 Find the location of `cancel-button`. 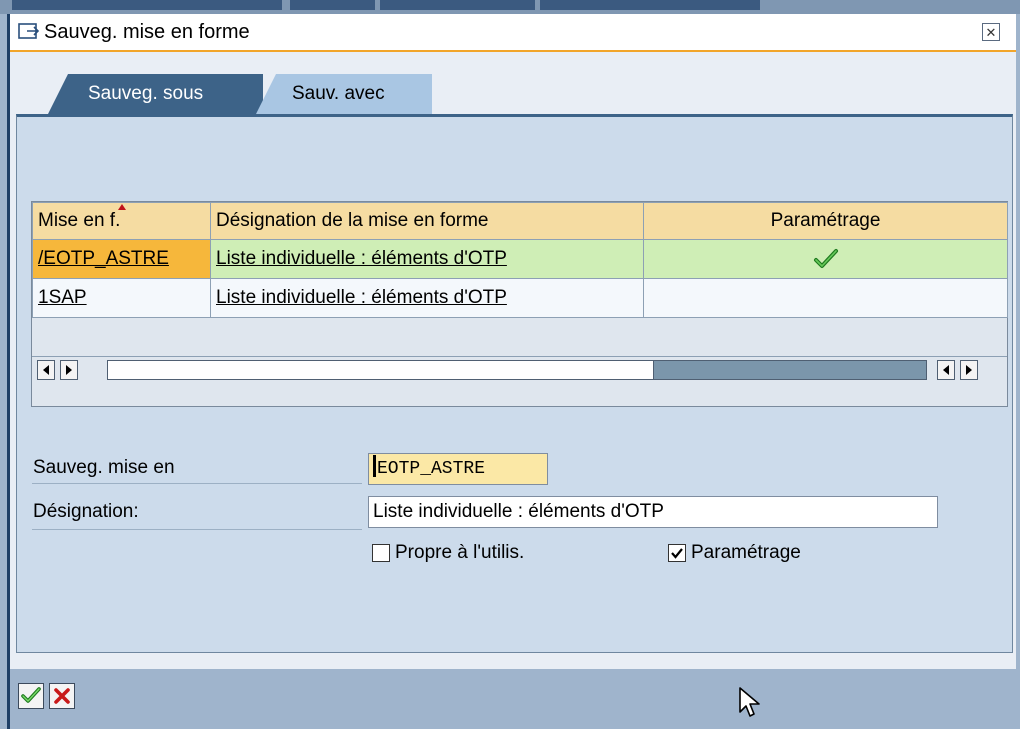

cancel-button is located at coordinates (62, 696).